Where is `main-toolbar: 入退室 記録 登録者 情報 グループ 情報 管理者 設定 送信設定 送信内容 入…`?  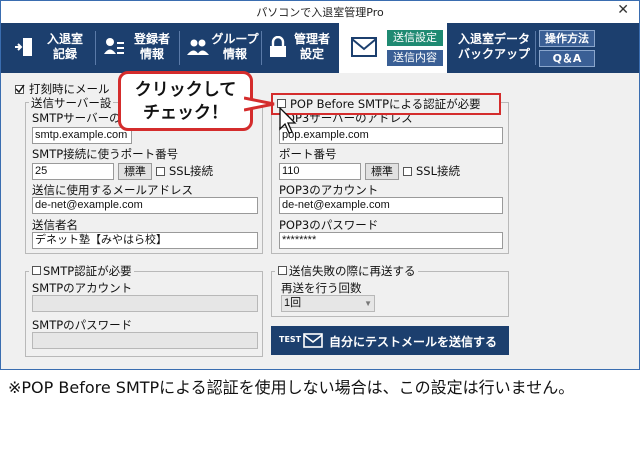
main-toolbar: 入退室 記録 登録者 情報 グループ 情報 管理者 設定 送信設定 送信内容 入… is located at coordinates (320, 48).